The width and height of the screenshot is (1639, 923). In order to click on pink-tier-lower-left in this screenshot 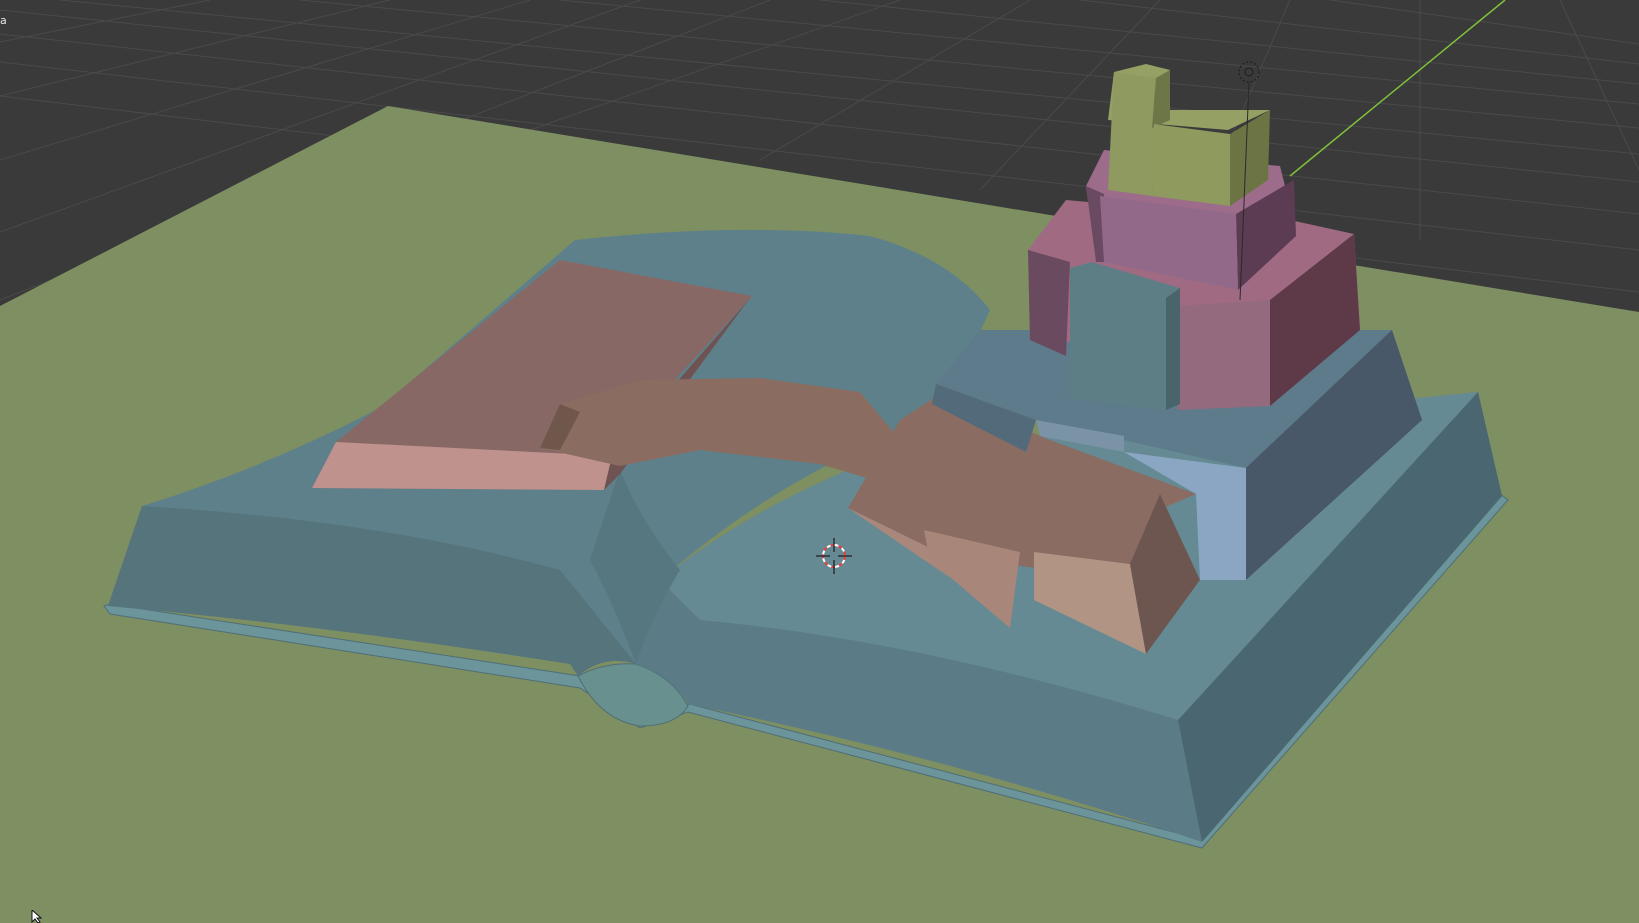, I will do `click(1049, 303)`.